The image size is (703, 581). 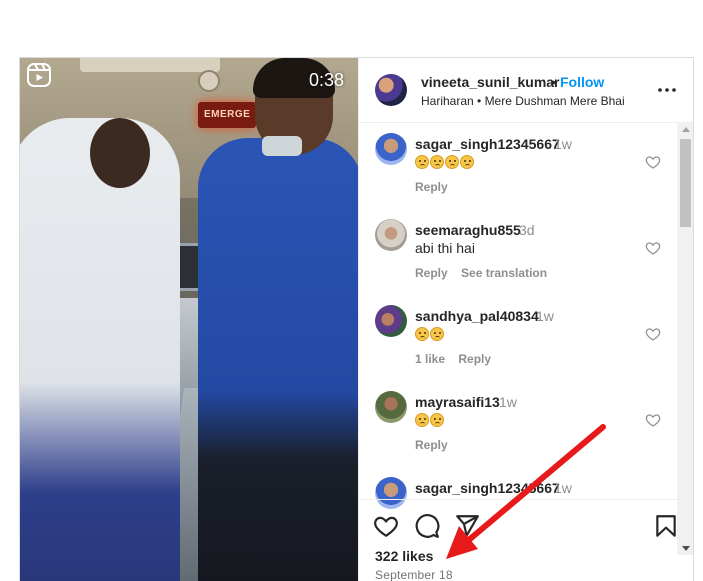 I want to click on video-face-mask, so click(x=282, y=146).